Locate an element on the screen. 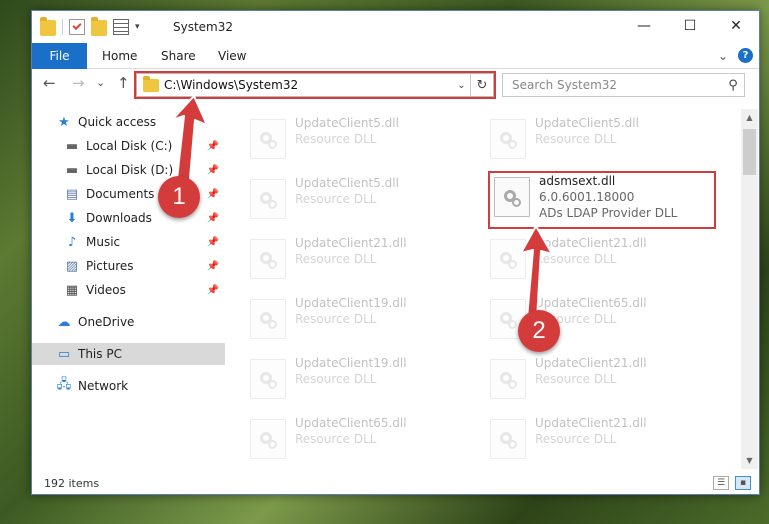 This screenshot has width=769, height=524. expand-ribbon-icon: ⌄ is located at coordinates (723, 56).